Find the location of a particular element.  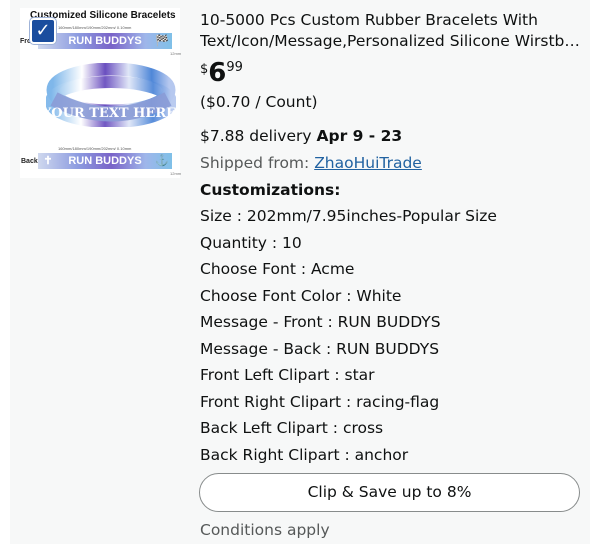

back-strip-text: RUN BUDDYS is located at coordinates (105, 161).